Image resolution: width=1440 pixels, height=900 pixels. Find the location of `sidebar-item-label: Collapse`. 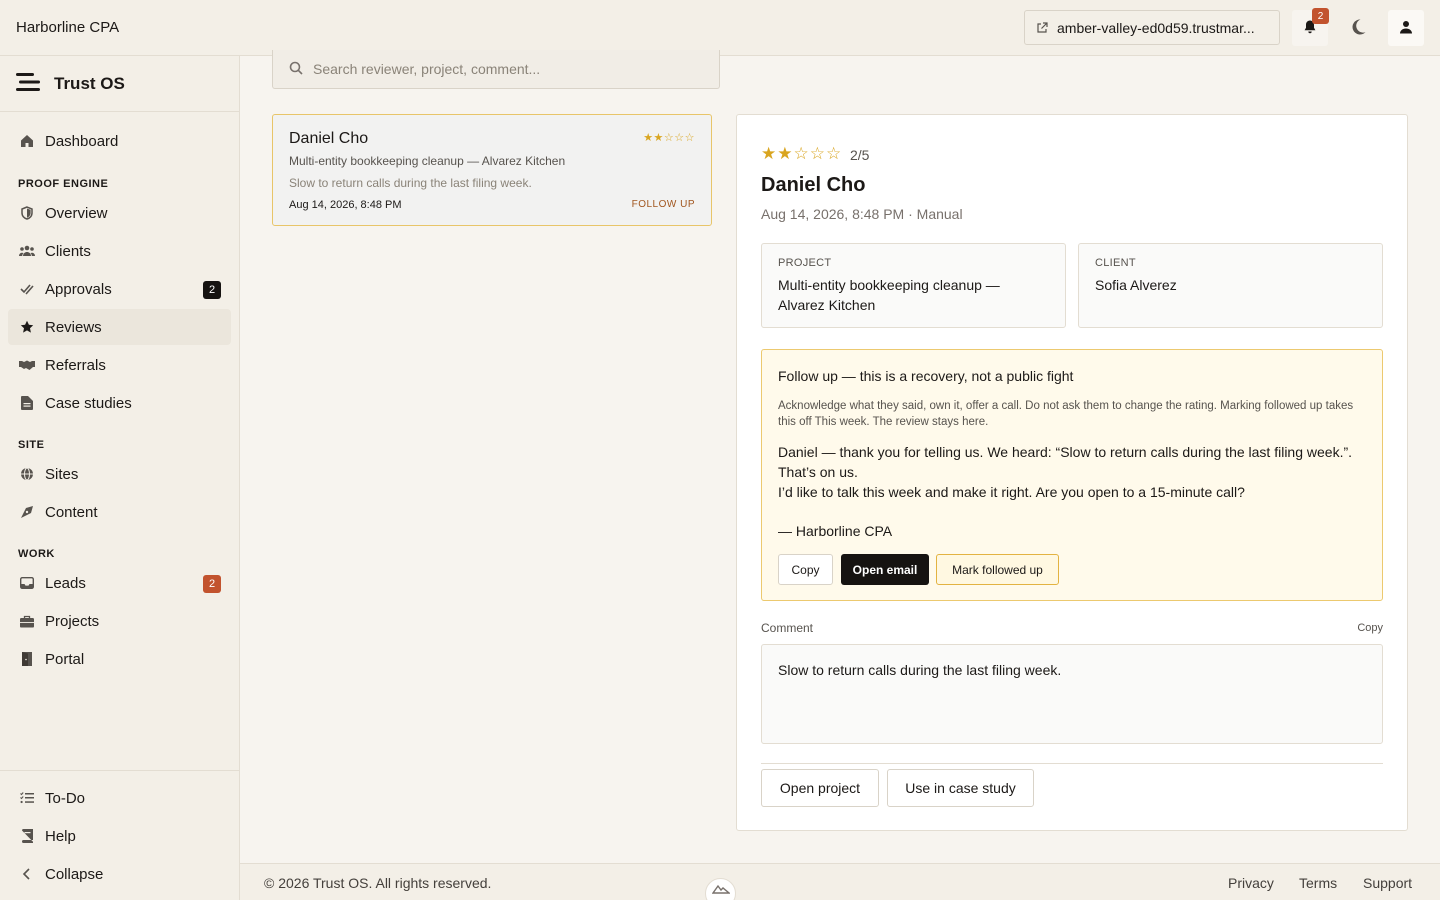

sidebar-item-label: Collapse is located at coordinates (74, 874).